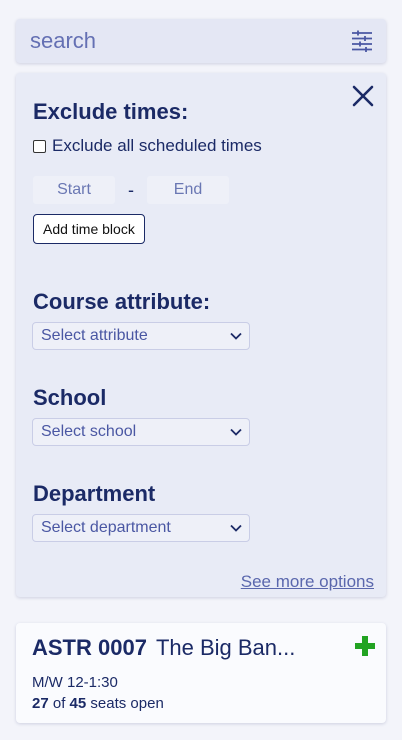 The width and height of the screenshot is (402, 740). I want to click on seats-total-count: 45, so click(78, 703).